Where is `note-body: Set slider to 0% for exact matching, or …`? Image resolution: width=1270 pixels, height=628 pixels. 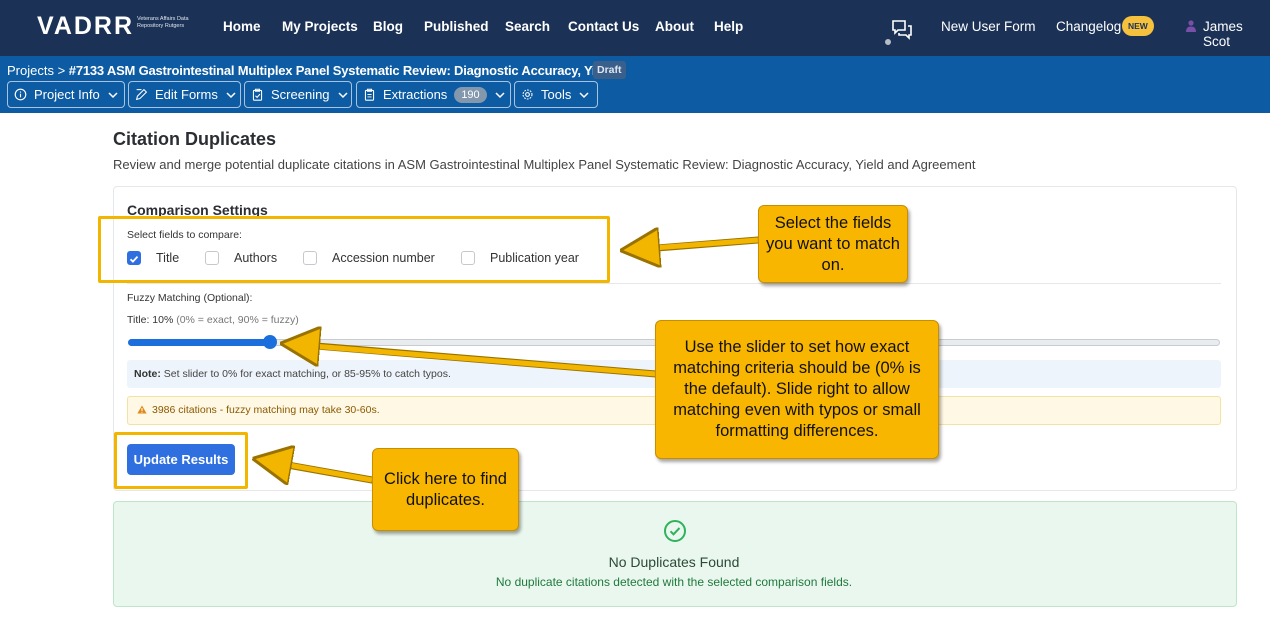 note-body: Set slider to 0% for exact matching, or … is located at coordinates (307, 374).